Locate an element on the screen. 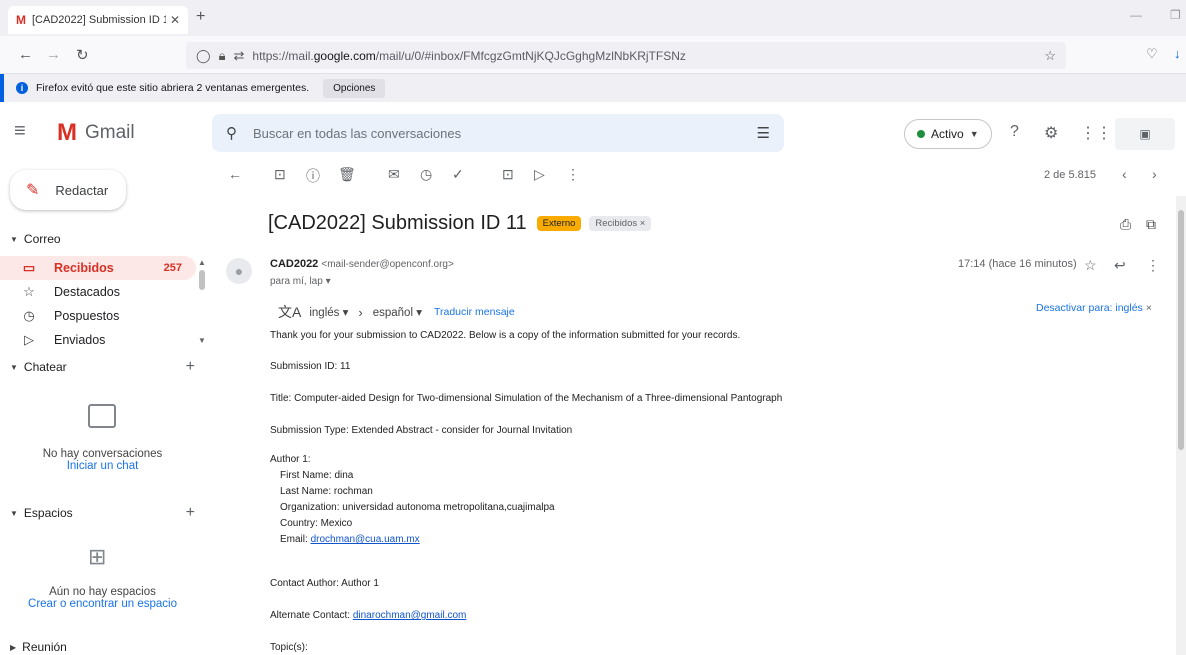 This screenshot has width=1186, height=655. help-icon: ? is located at coordinates (1014, 132).